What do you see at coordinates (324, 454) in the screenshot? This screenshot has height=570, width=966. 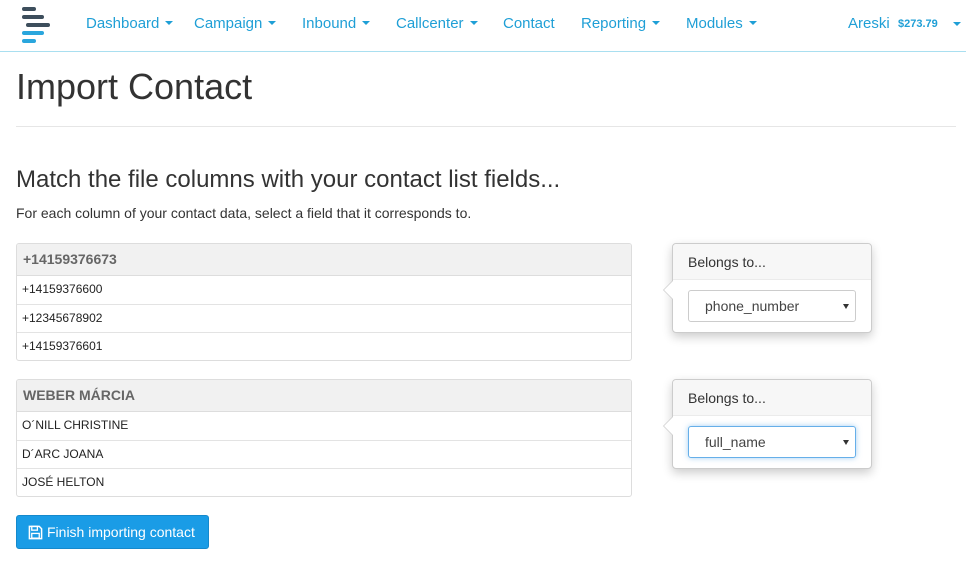 I see `column-row: D´ARC JOANA` at bounding box center [324, 454].